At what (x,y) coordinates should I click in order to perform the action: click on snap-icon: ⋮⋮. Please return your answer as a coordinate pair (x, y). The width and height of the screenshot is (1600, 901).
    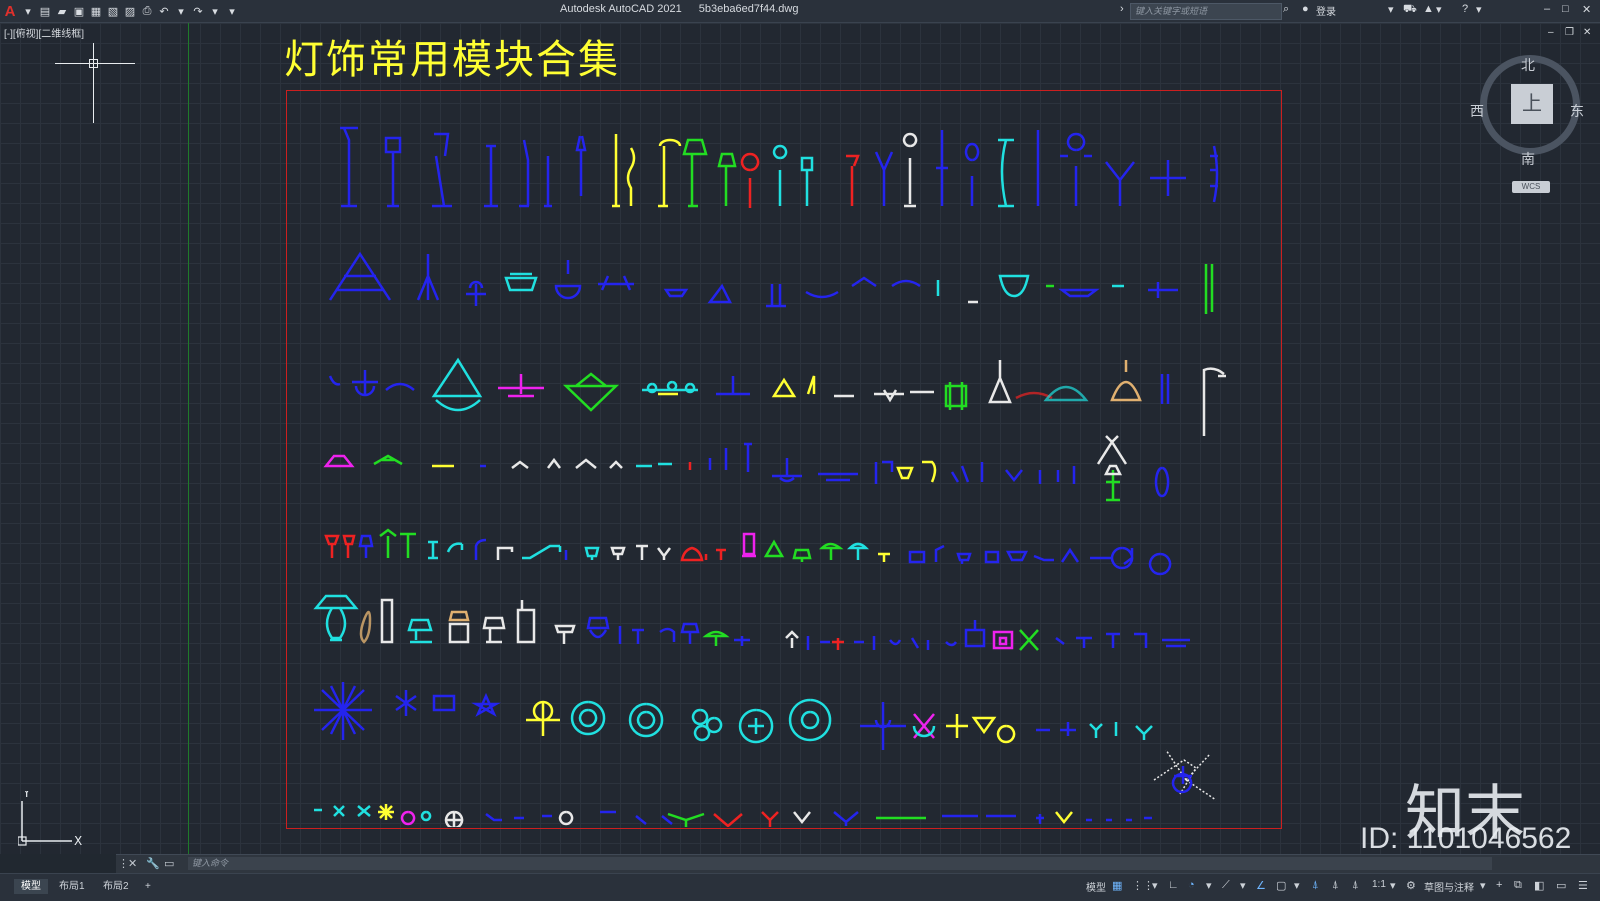
    Looking at the image, I should click on (1143, 885).